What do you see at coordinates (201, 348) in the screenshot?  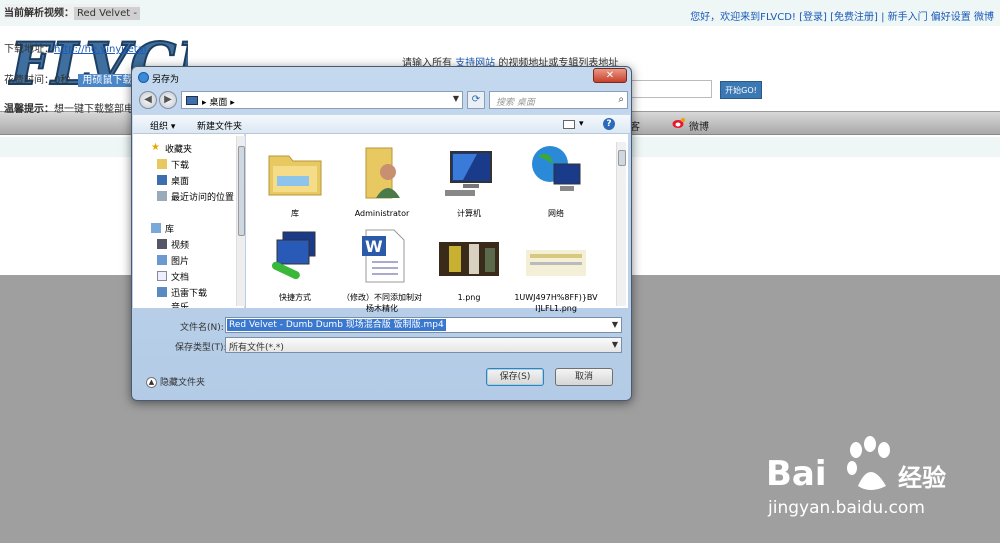 I see `filetype-label: 保存类型(T):` at bounding box center [201, 348].